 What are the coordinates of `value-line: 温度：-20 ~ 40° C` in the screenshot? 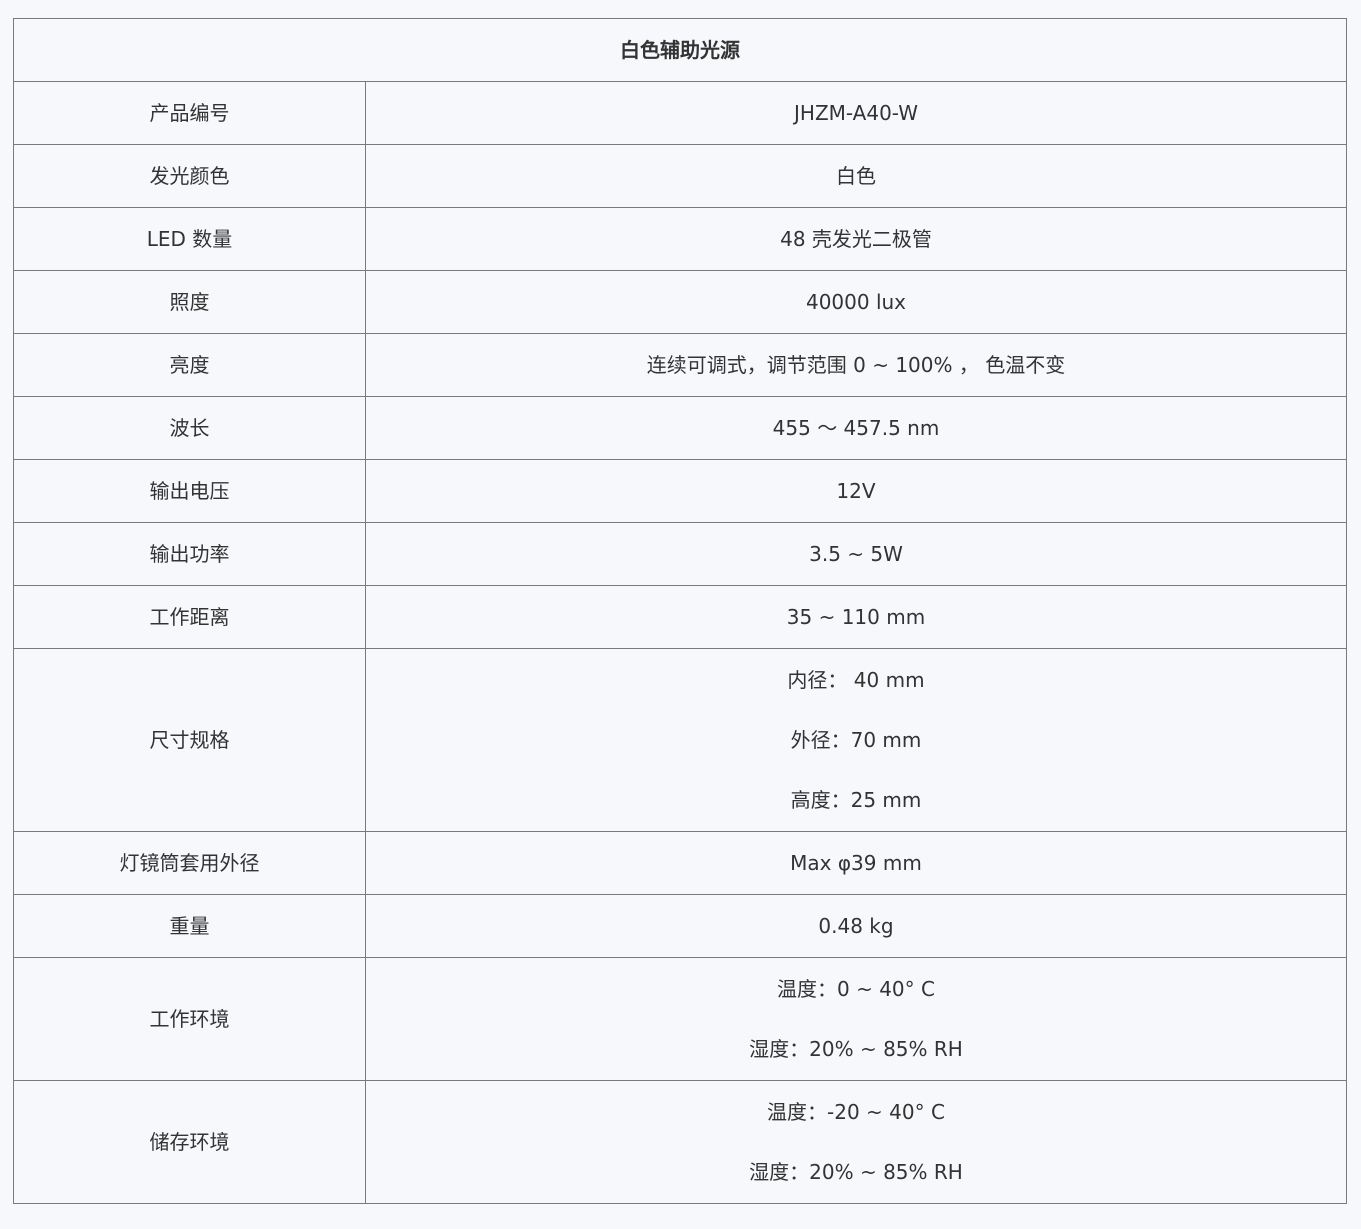 It's located at (856, 1112).